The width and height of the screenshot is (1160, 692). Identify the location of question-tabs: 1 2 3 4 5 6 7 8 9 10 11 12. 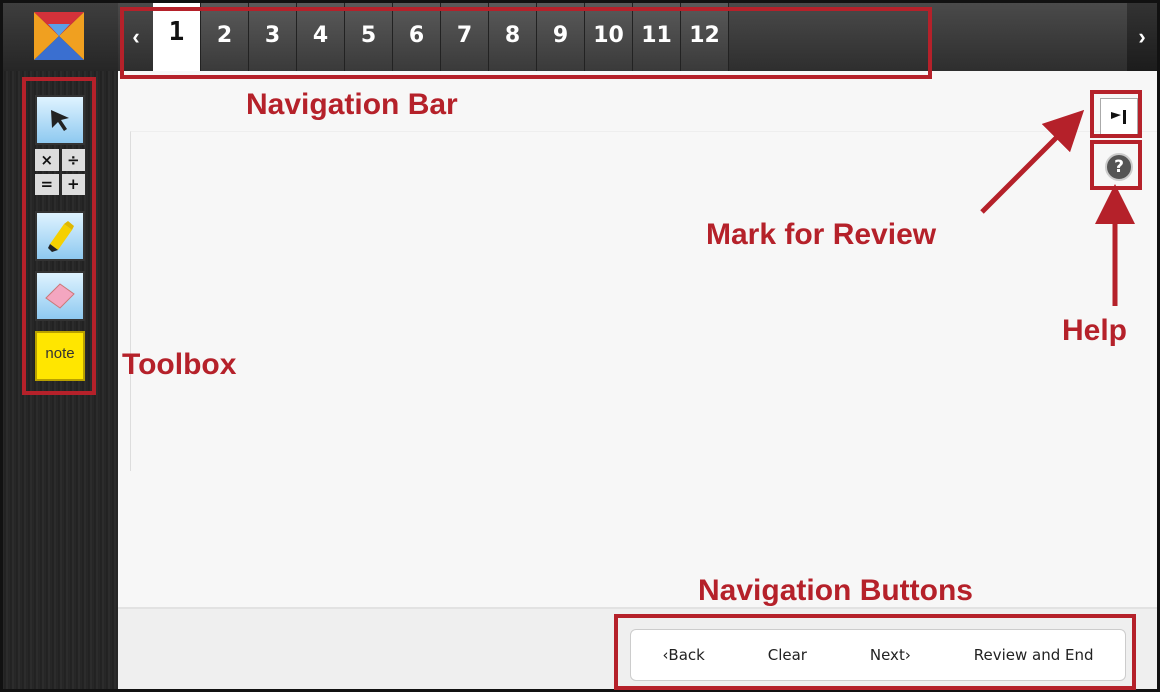
(441, 38).